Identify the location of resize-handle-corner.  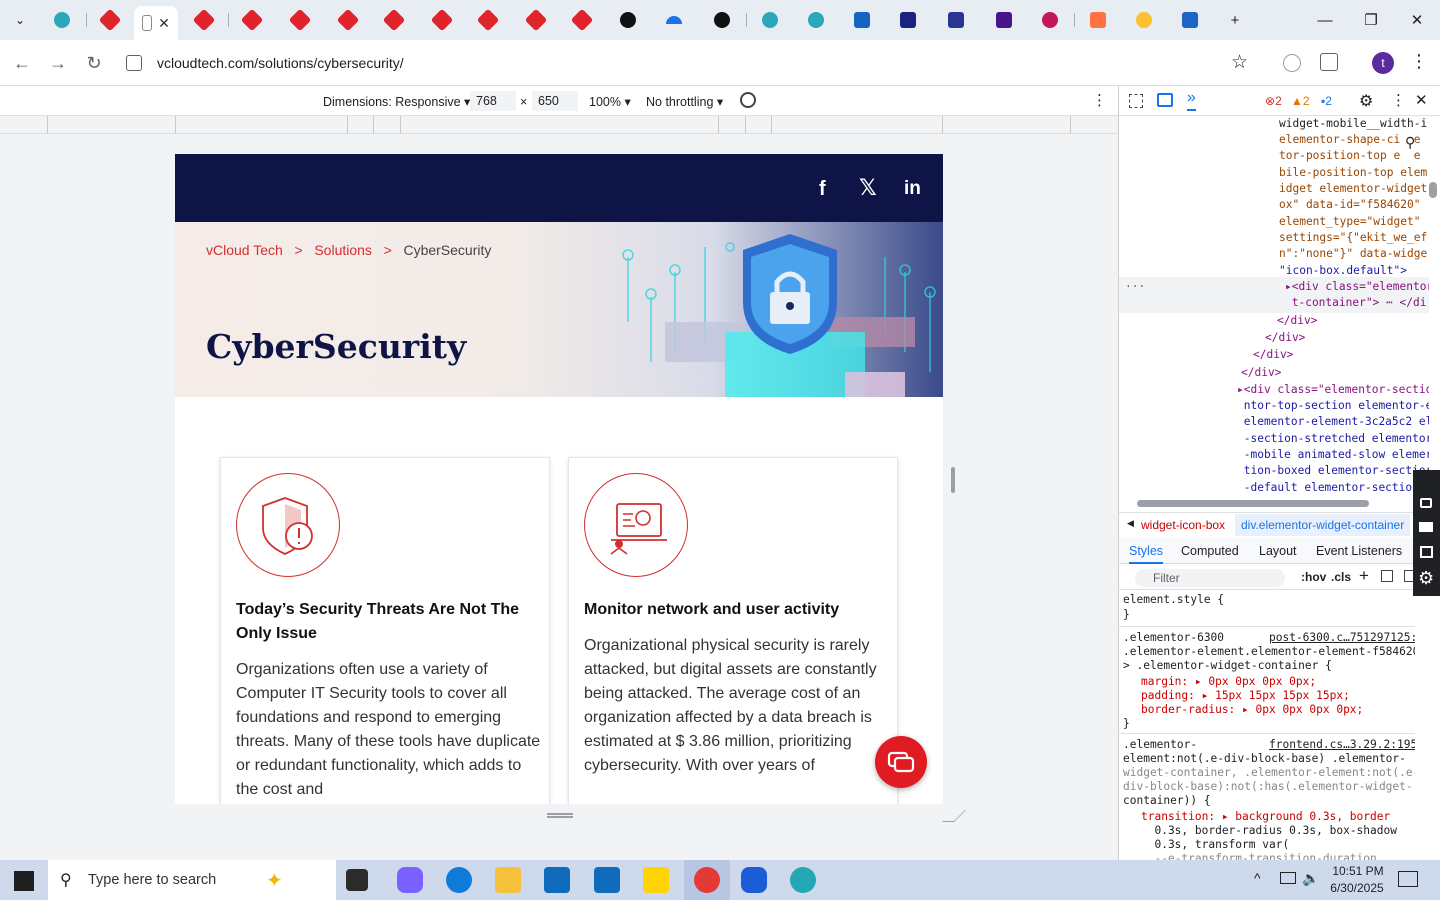
(954, 816).